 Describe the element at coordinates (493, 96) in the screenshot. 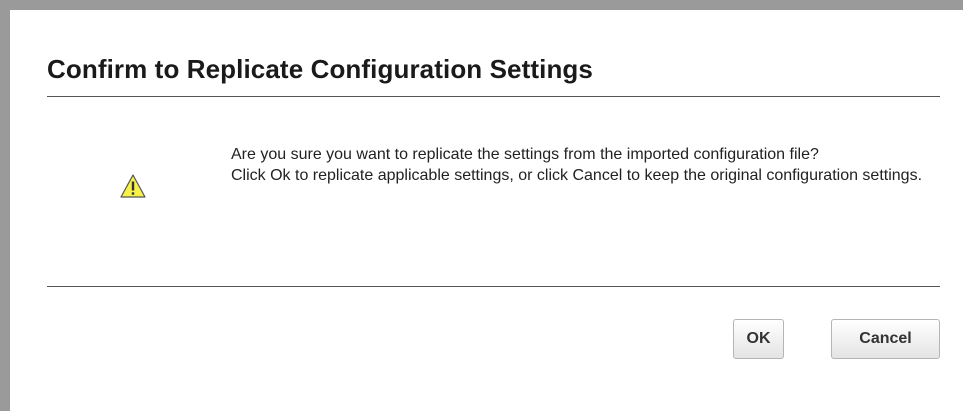

I see `title-divider` at that location.